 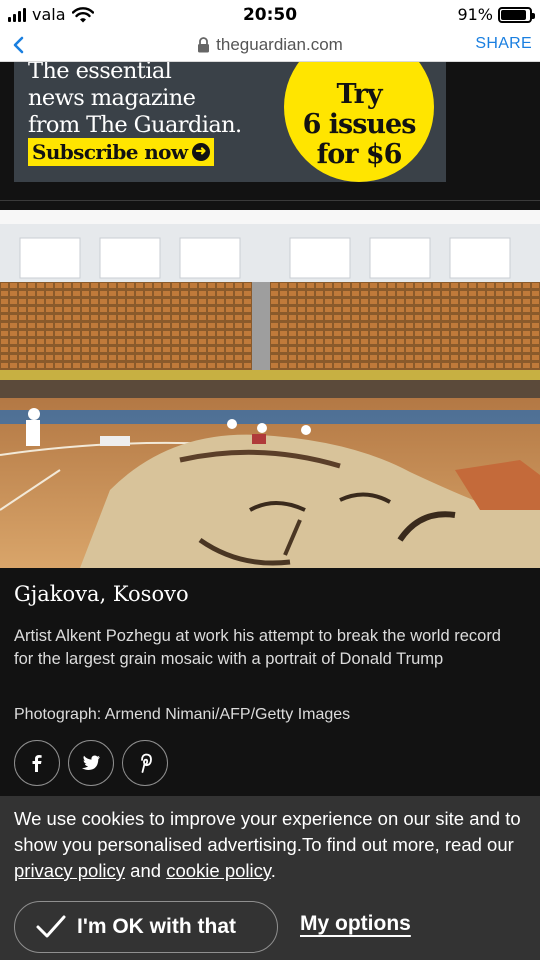 I want to click on ad-line-2: news magazine, so click(x=112, y=98).